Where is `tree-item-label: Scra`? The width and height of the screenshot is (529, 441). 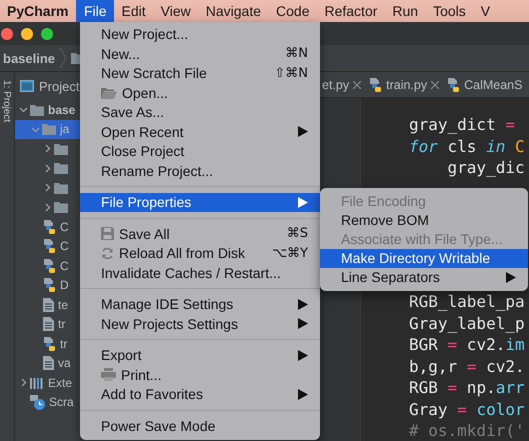
tree-item-label: Scra is located at coordinates (61, 402).